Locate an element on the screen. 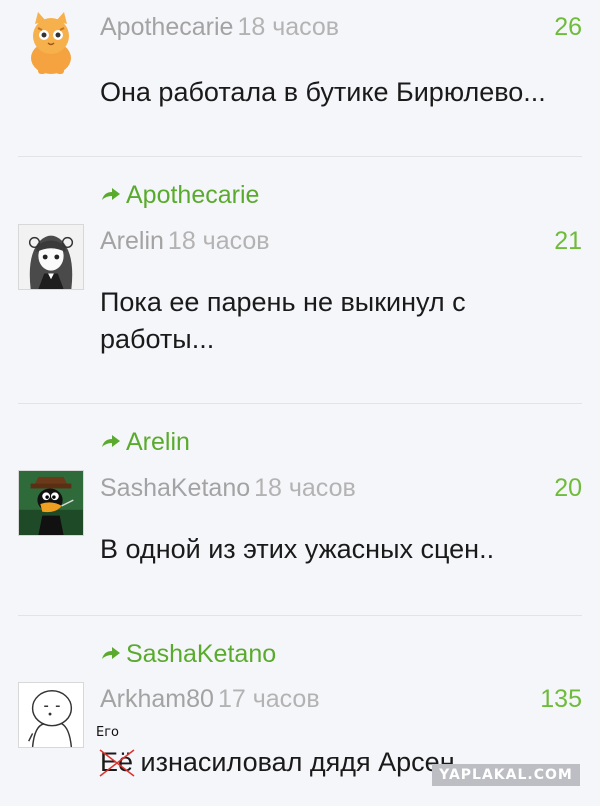  timestamp: 17 часов is located at coordinates (268, 699).